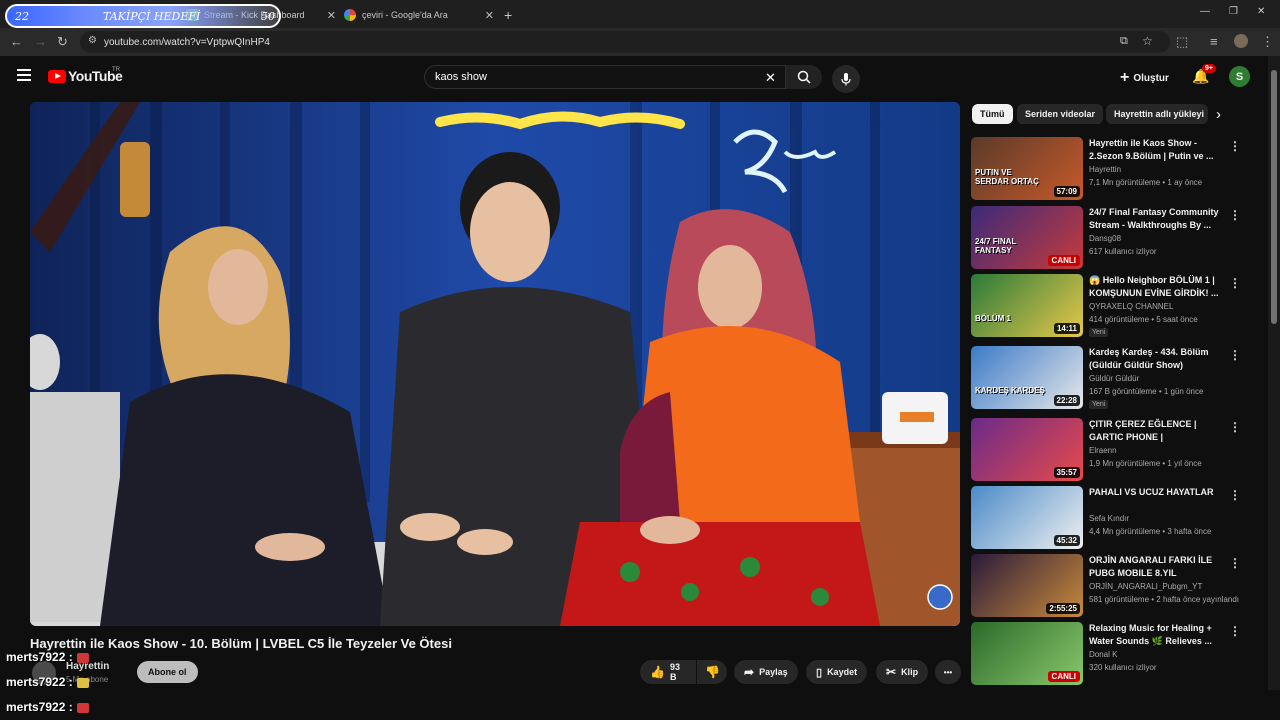  What do you see at coordinates (1105, 169) in the screenshot?
I see `recommendation-channel: Hayrettin` at bounding box center [1105, 169].